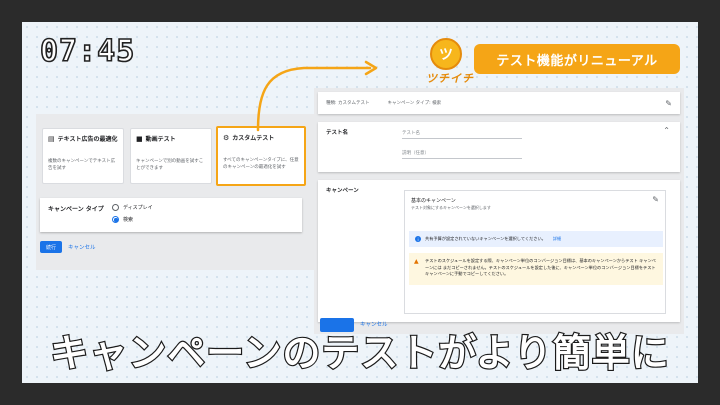 The height and width of the screenshot is (405, 720). Describe the element at coordinates (115, 207) in the screenshot. I see `radio-icon` at that location.